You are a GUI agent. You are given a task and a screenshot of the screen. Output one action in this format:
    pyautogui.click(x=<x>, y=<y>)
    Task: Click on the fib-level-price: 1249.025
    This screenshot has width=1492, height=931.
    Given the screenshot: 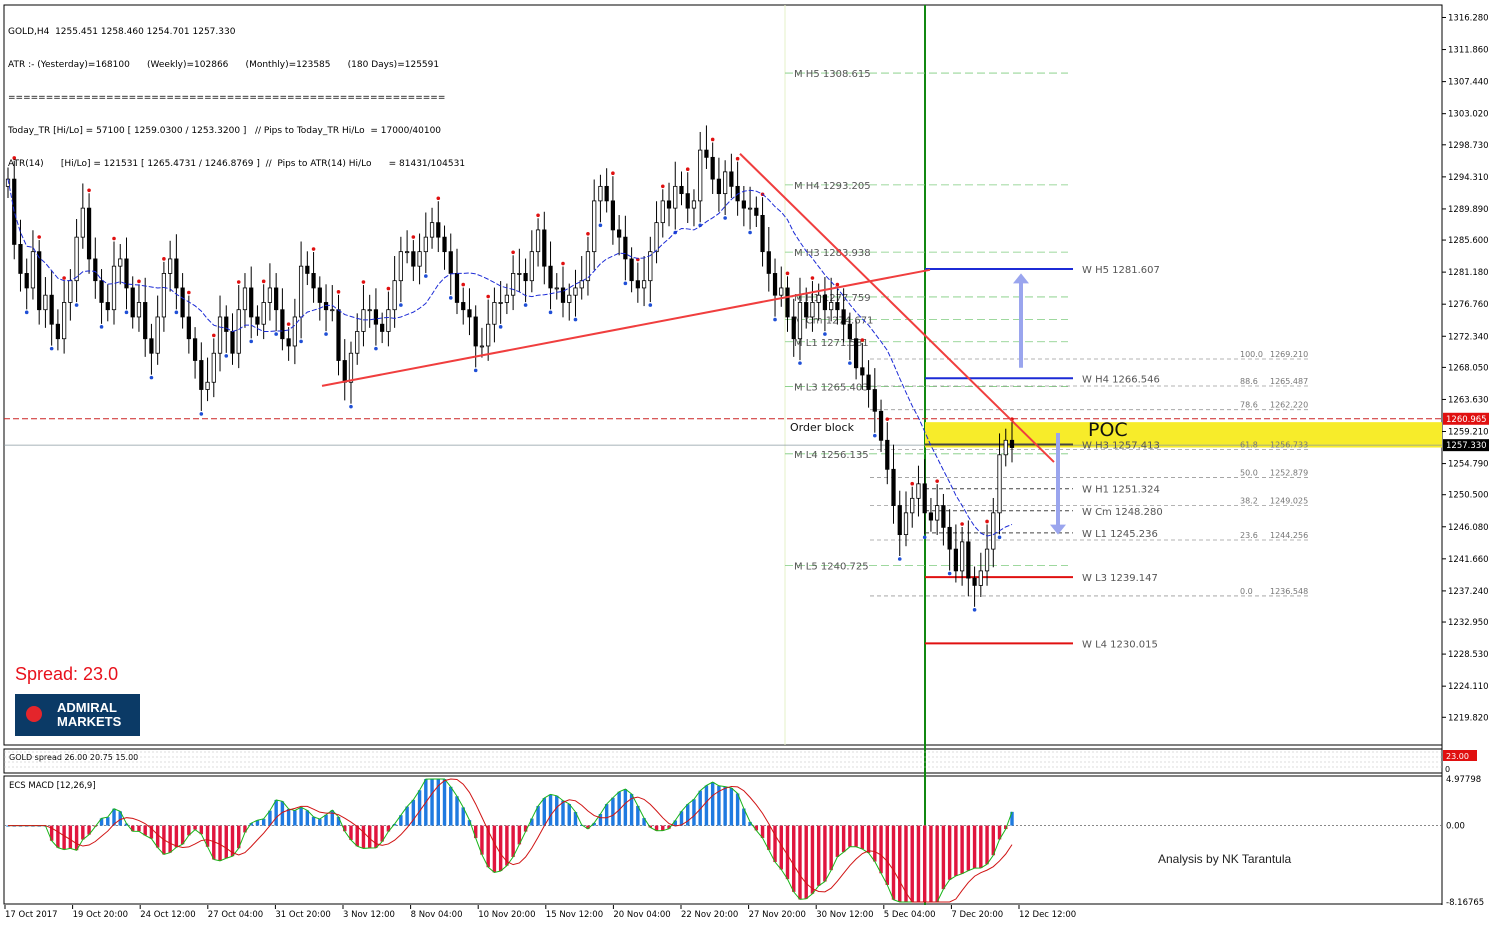 What is the action you would take?
    pyautogui.click(x=1289, y=500)
    